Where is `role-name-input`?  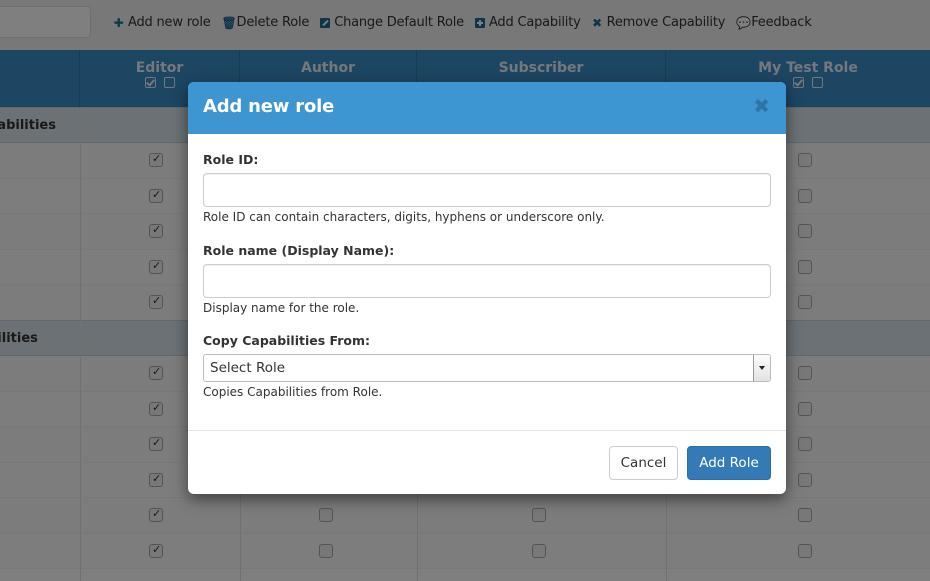
role-name-input is located at coordinates (487, 281).